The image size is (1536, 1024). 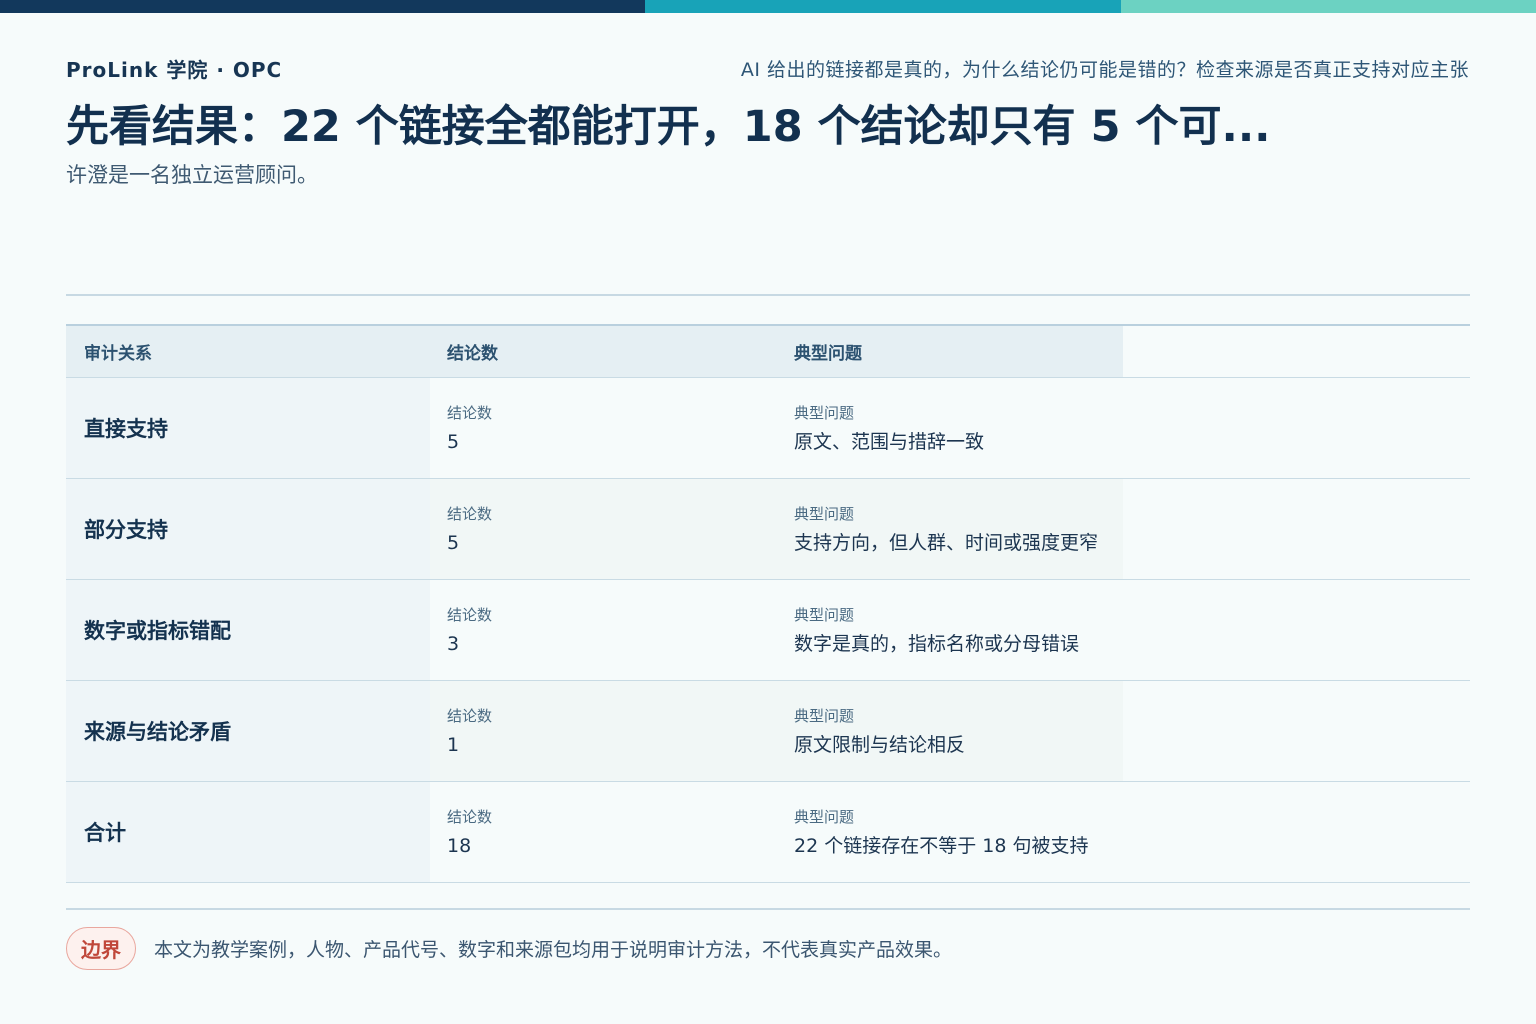 I want to click on top-accent-bar, so click(x=768, y=6).